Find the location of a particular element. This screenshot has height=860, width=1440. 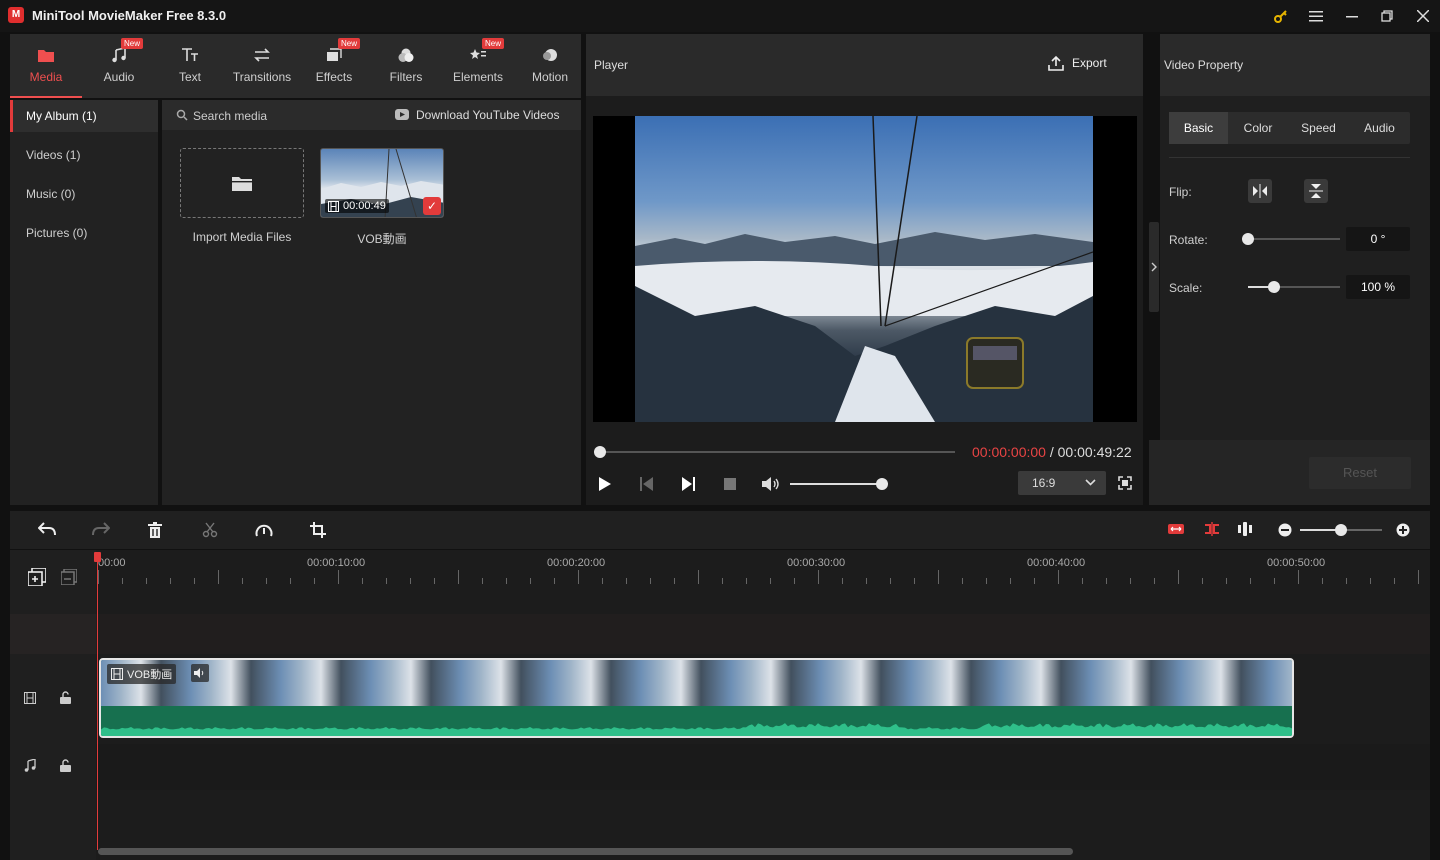

scale-value: 100 % is located at coordinates (1378, 287).